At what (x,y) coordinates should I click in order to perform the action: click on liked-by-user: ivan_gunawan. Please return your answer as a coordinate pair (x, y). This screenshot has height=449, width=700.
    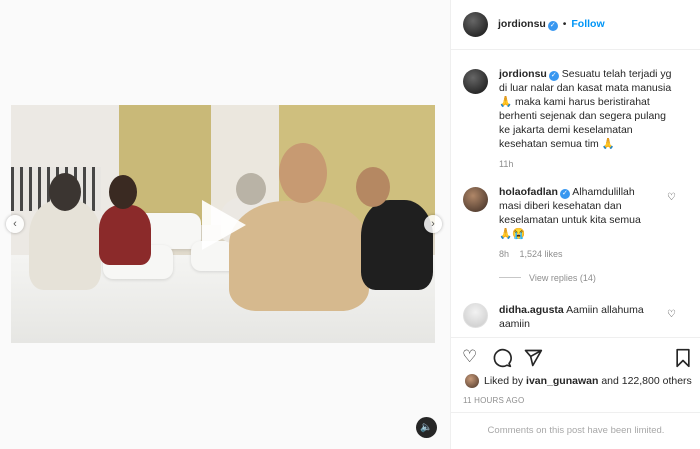
    Looking at the image, I should click on (562, 381).